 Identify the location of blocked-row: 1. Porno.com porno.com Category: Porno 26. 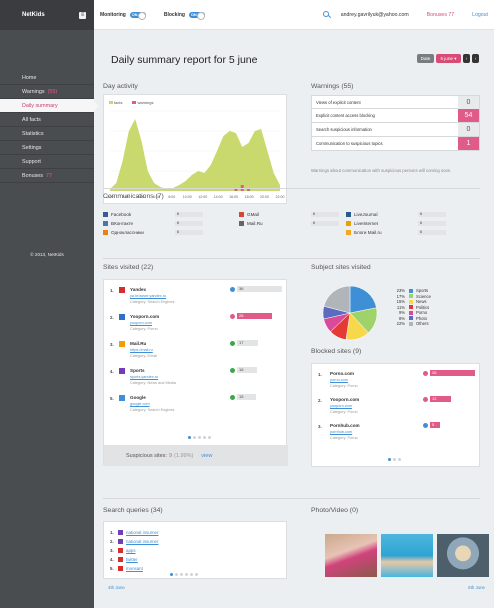
(398, 383).